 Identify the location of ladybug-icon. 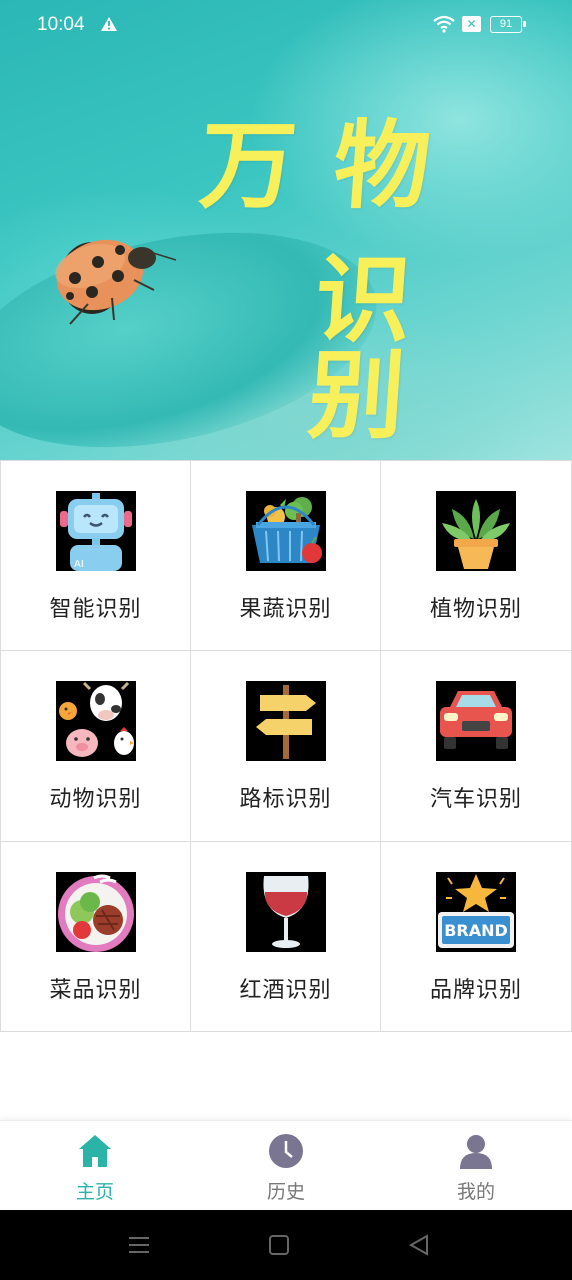
(116, 282).